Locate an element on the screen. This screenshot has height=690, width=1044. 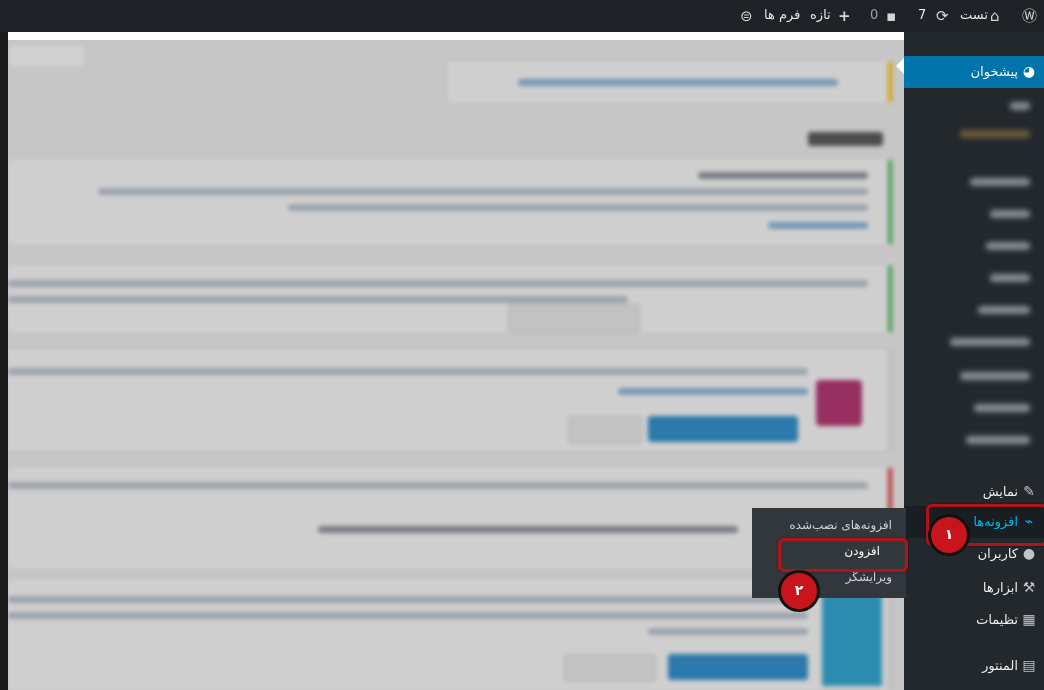
home-icon: ⌂ is located at coordinates (995, 16).